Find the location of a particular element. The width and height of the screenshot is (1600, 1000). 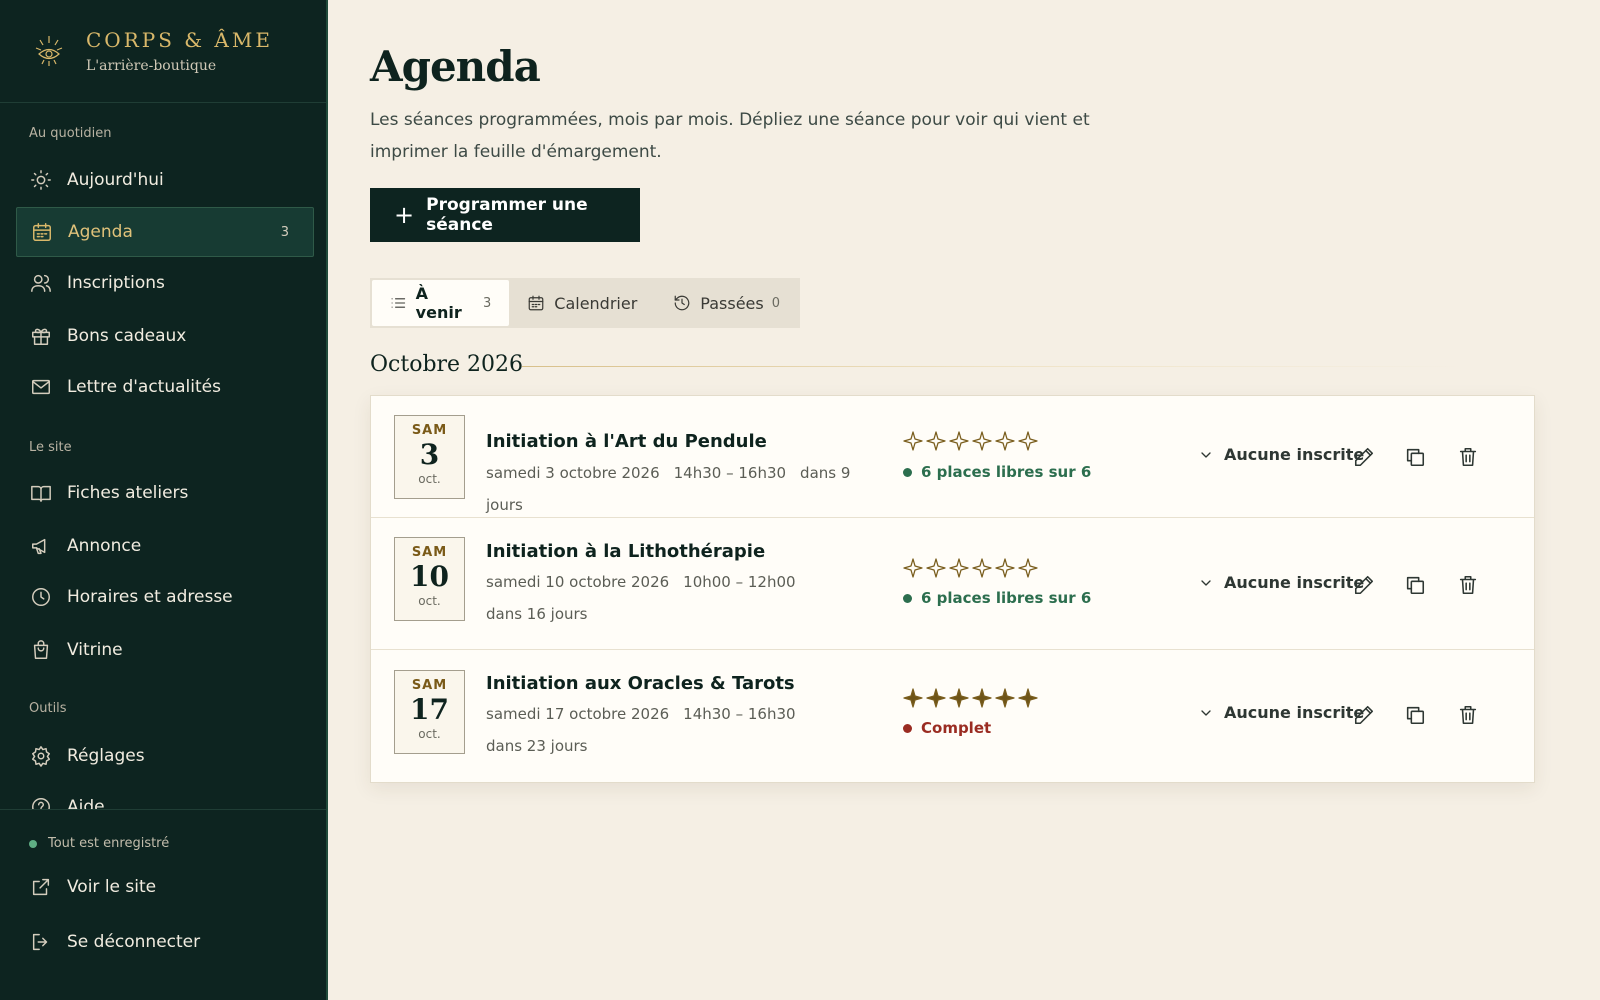

schedule-session-label: Programmer une séance is located at coordinates (507, 215).